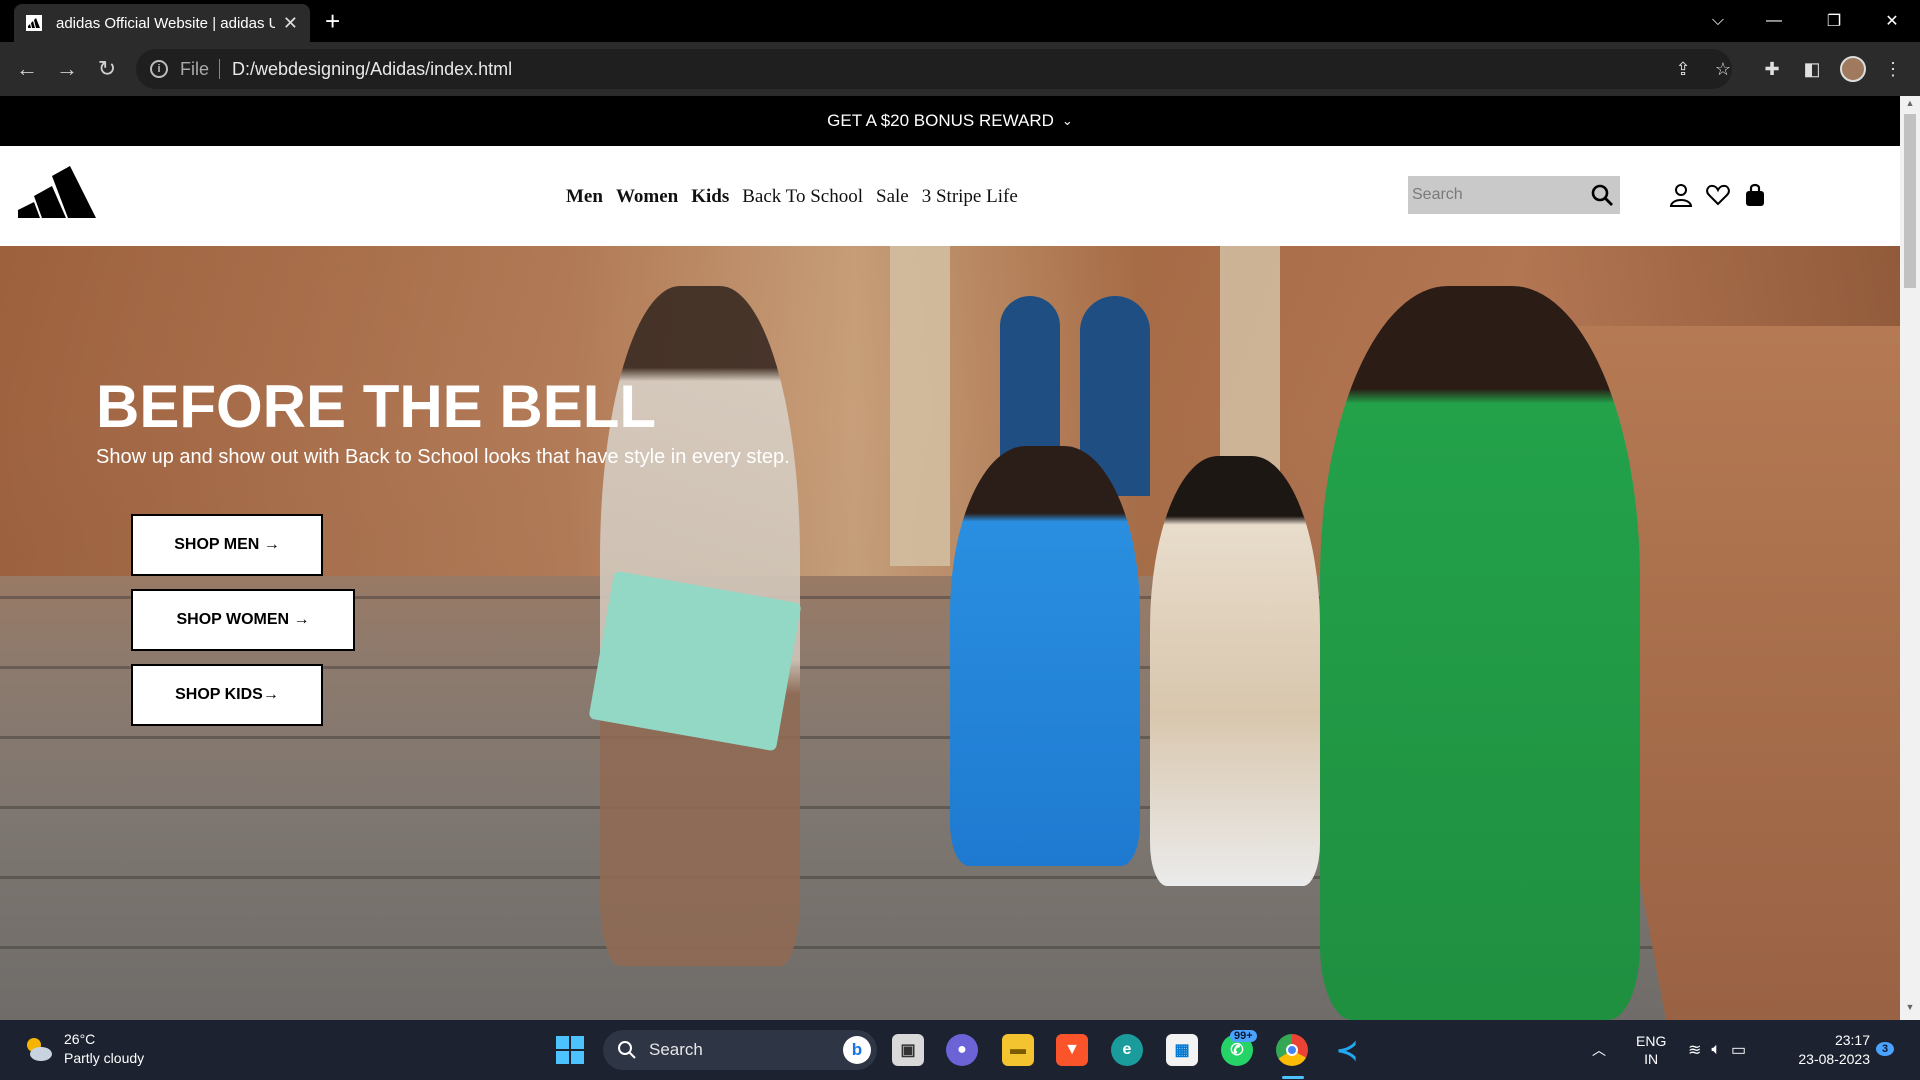 The image size is (1920, 1080). I want to click on adidas-logo, so click(57, 192).